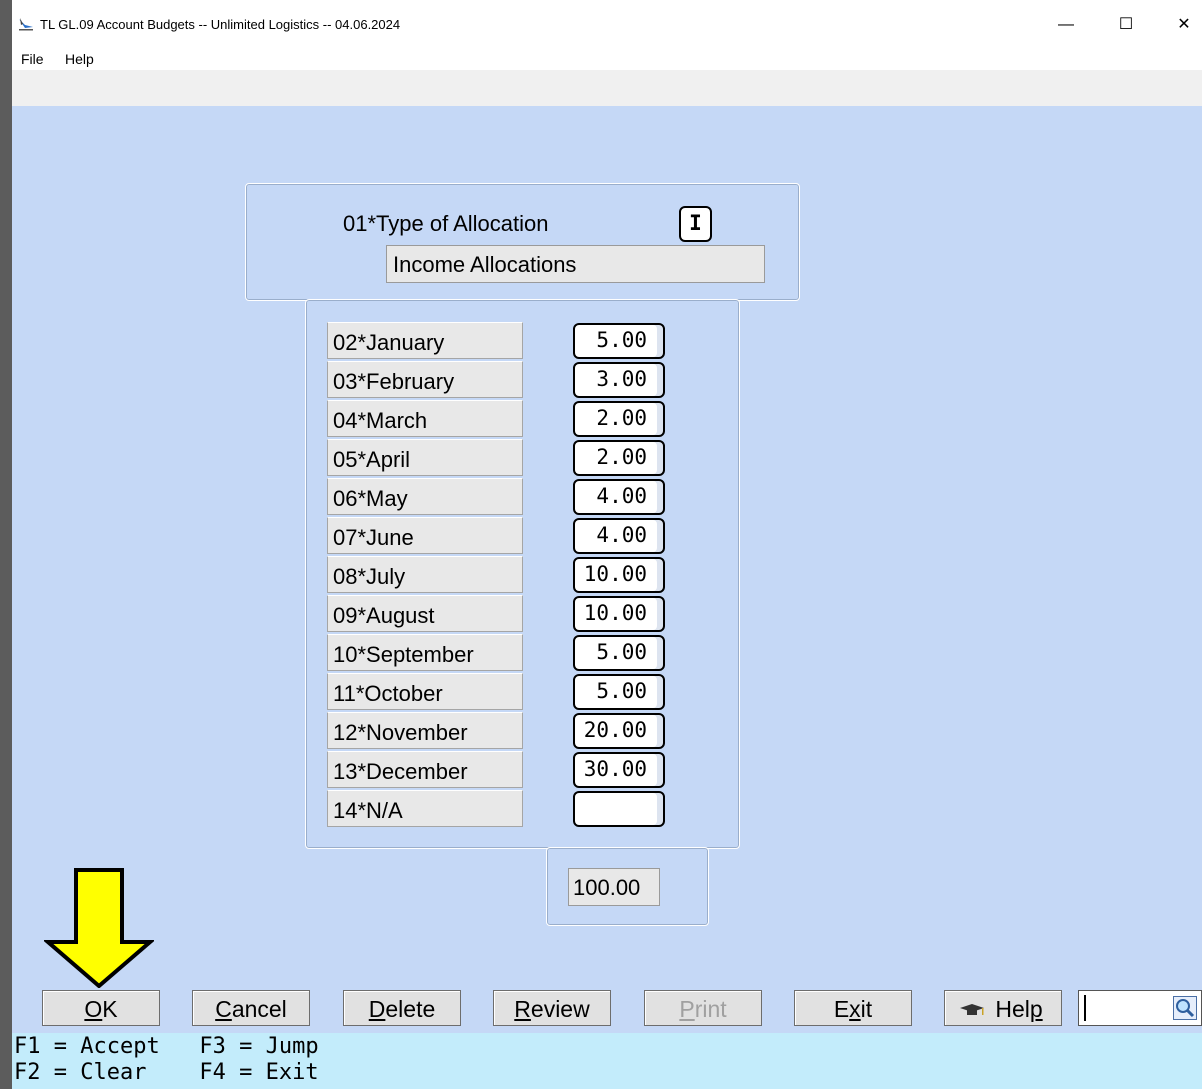  I want to click on close-button: ✕, so click(1184, 25).